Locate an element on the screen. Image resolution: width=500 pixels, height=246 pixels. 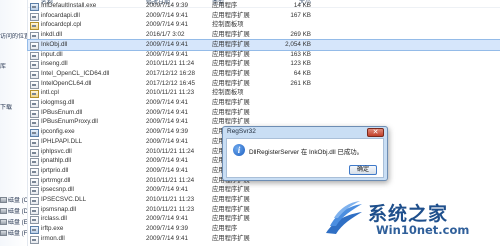
file-name: irftp.exe is located at coordinates (52, 229).